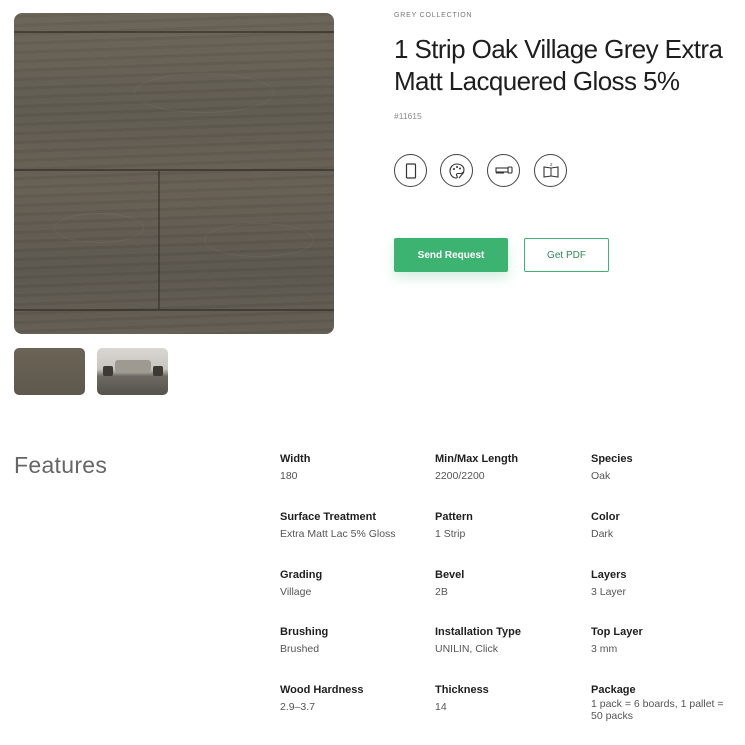  I want to click on feature-bevel: Bevel 2B, so click(510, 583).